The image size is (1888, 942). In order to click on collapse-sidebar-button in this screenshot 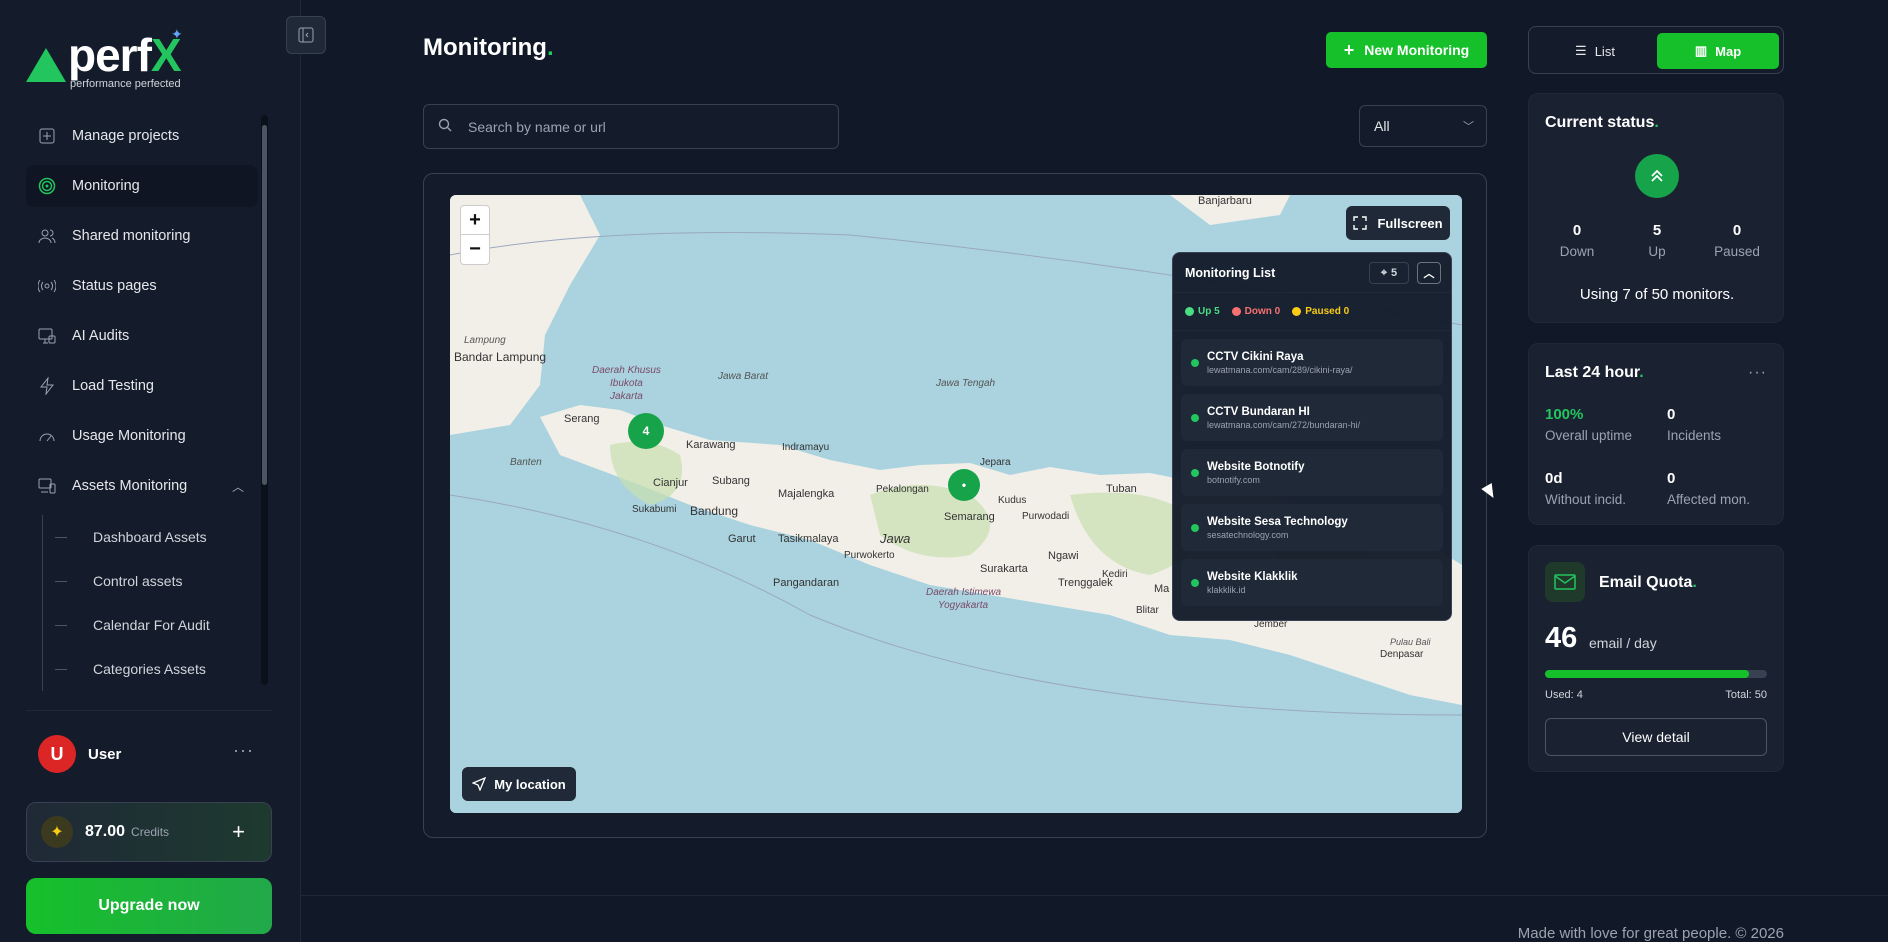, I will do `click(306, 35)`.